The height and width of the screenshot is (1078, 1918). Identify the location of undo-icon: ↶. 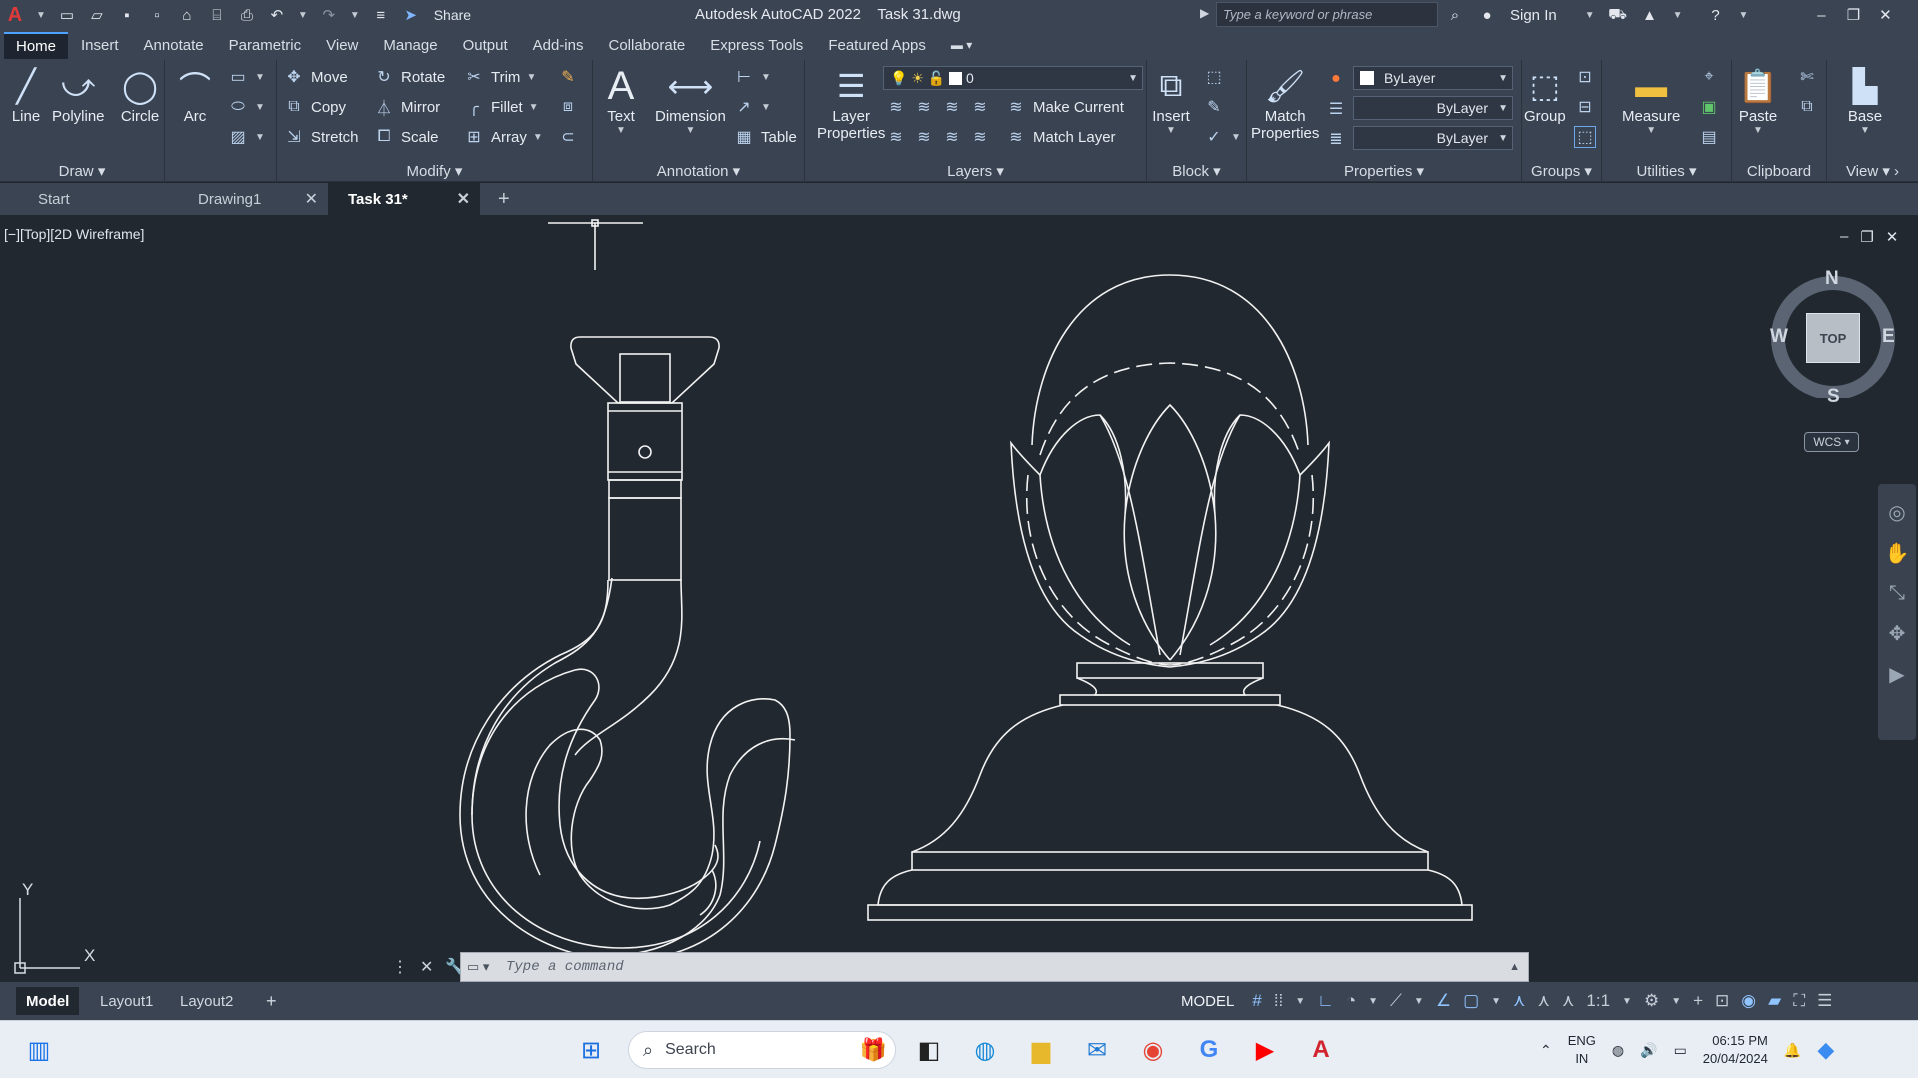
(277, 15).